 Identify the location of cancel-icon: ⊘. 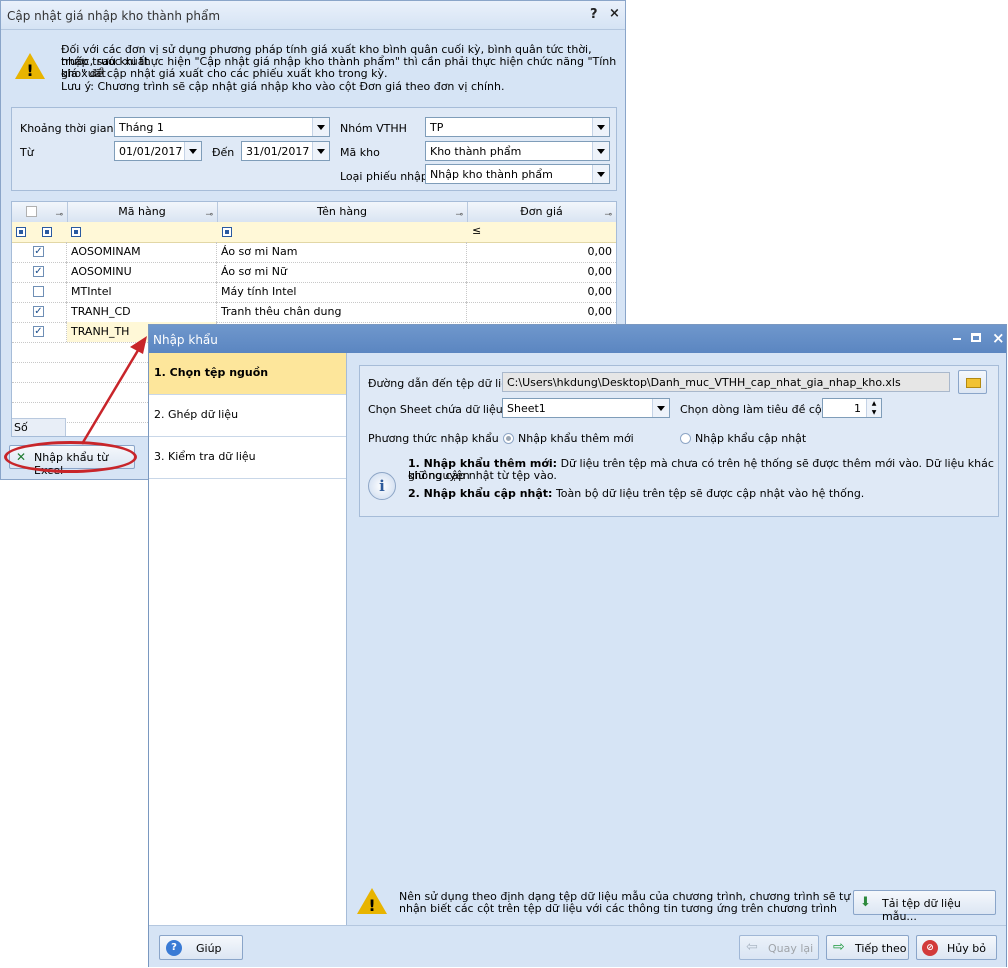
(930, 948).